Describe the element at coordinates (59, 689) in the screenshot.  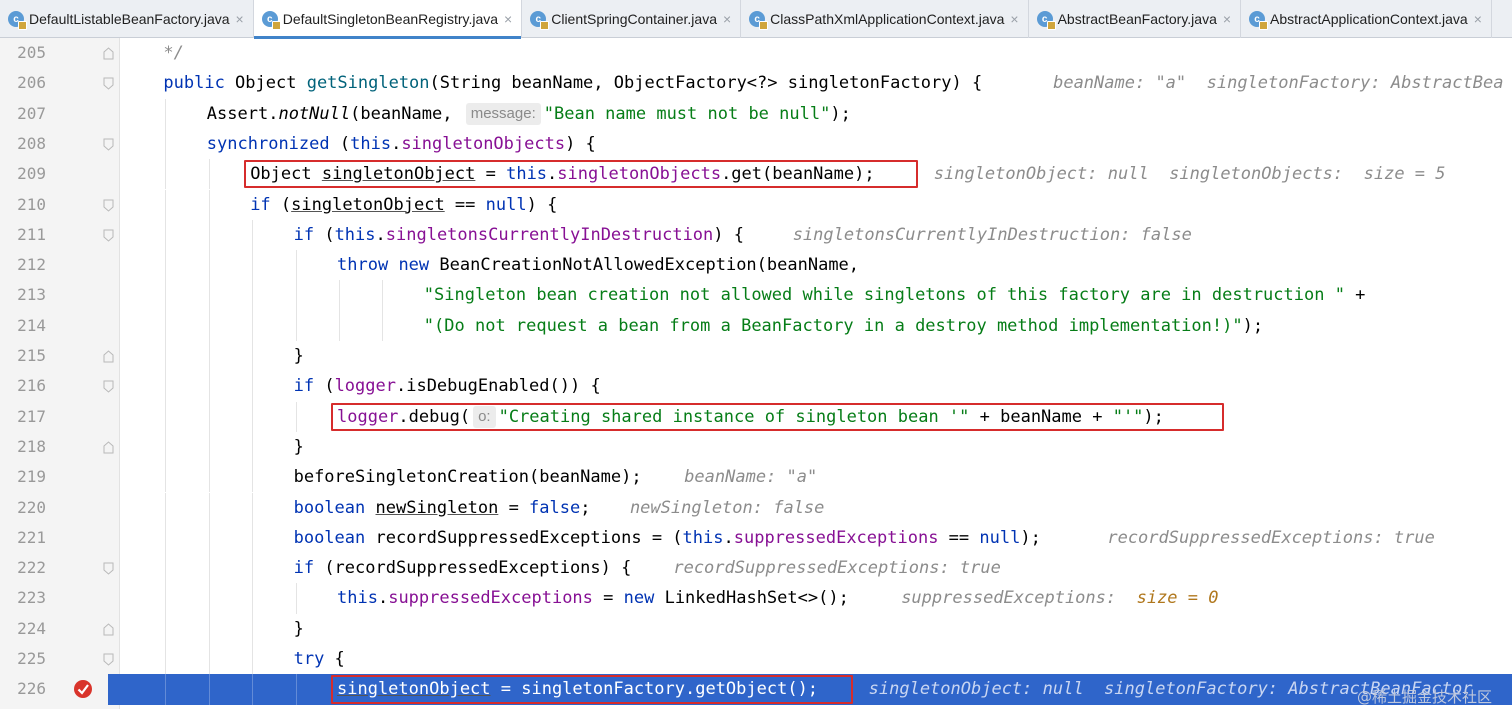
I see `gutter-row: 226` at that location.